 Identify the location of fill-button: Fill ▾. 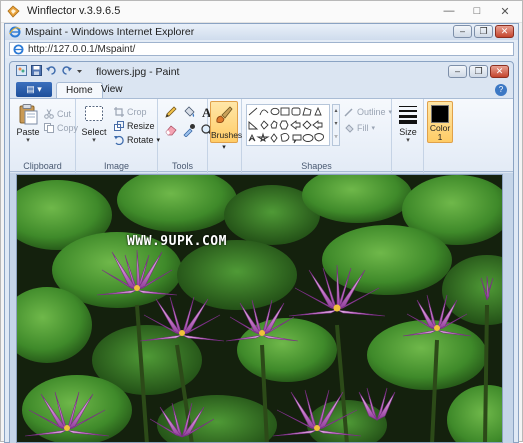
(359, 127).